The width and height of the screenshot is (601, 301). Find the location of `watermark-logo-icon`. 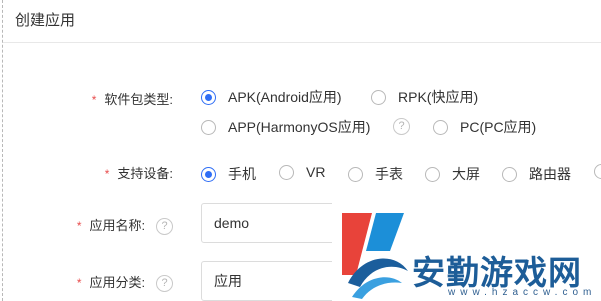

watermark-logo-icon is located at coordinates (375, 256).